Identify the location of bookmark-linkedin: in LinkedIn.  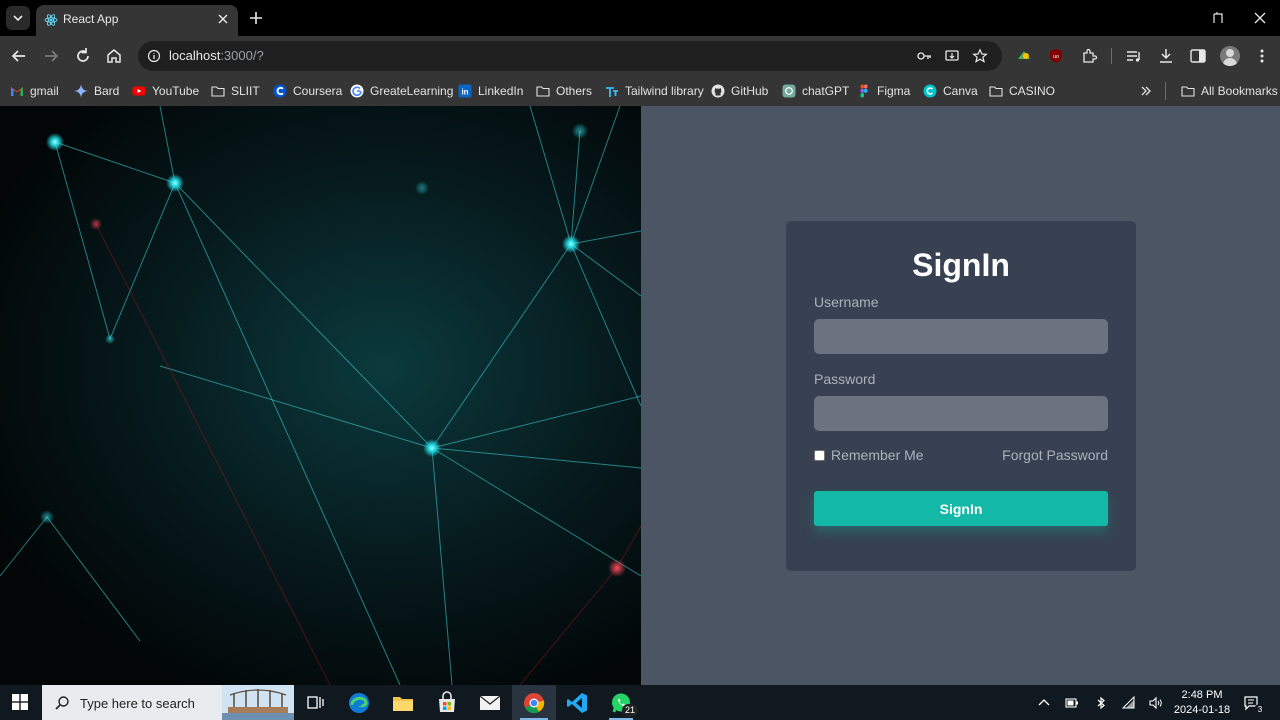
(490, 91).